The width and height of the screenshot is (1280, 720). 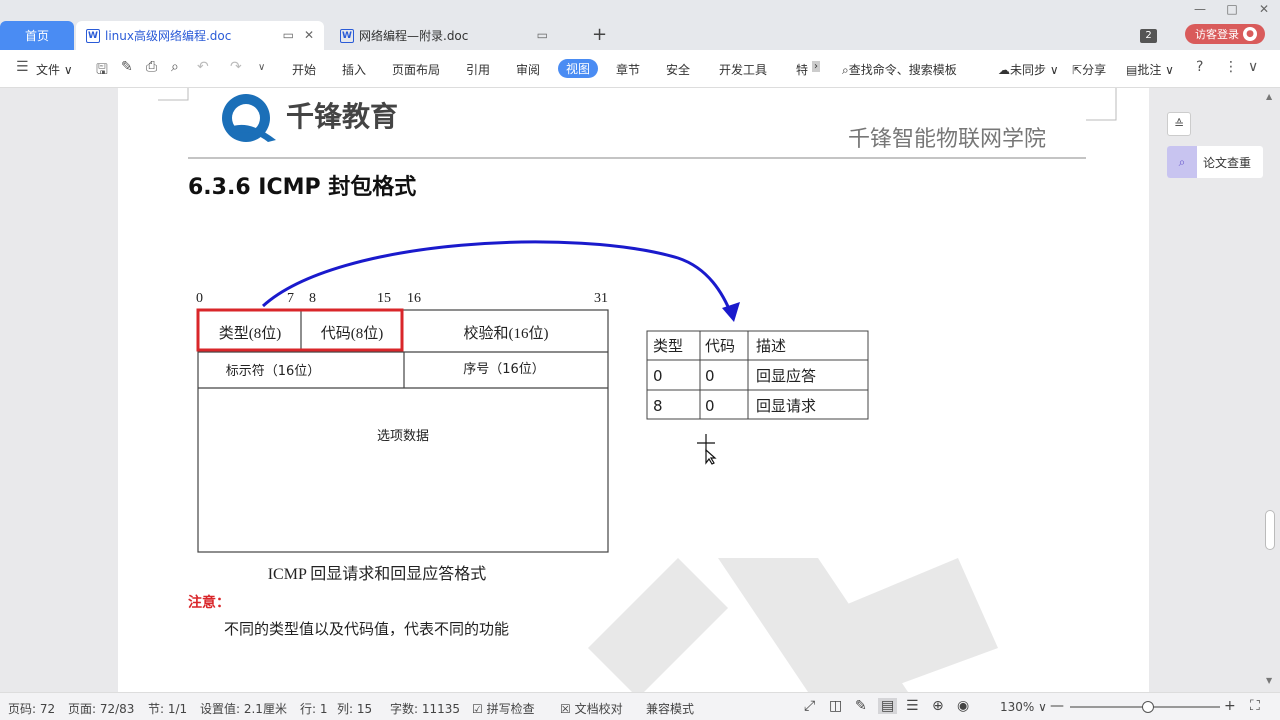 I want to click on field-type: 类型(8位), so click(x=250, y=333).